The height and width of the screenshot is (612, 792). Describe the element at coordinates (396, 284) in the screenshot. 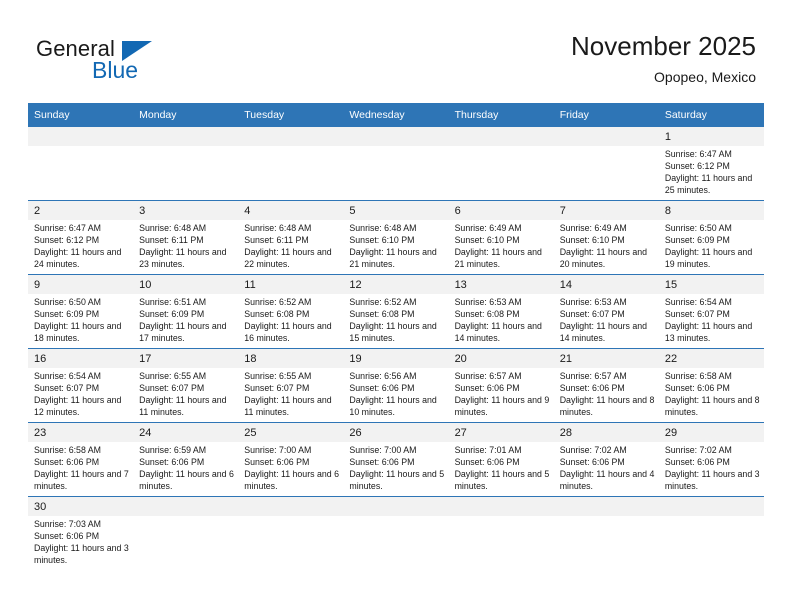

I see `day-number: 12` at that location.